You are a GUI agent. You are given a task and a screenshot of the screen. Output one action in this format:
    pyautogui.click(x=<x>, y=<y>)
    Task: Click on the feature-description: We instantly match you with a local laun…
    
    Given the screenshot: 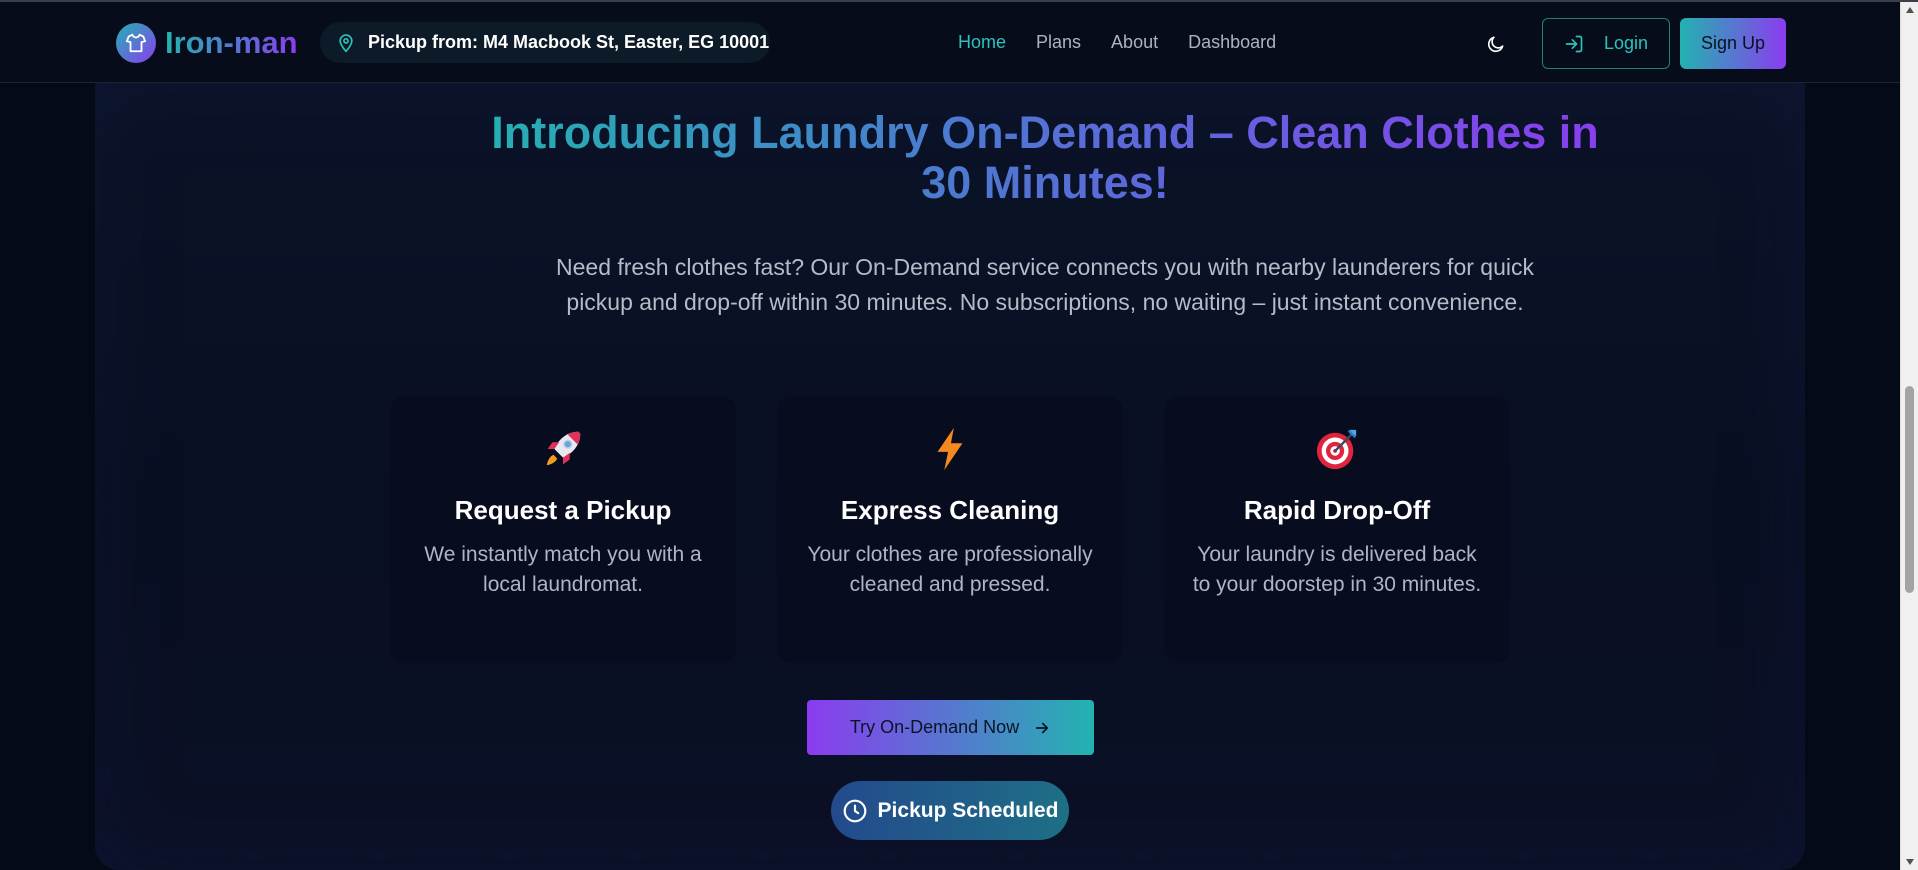 What is the action you would take?
    pyautogui.click(x=563, y=569)
    